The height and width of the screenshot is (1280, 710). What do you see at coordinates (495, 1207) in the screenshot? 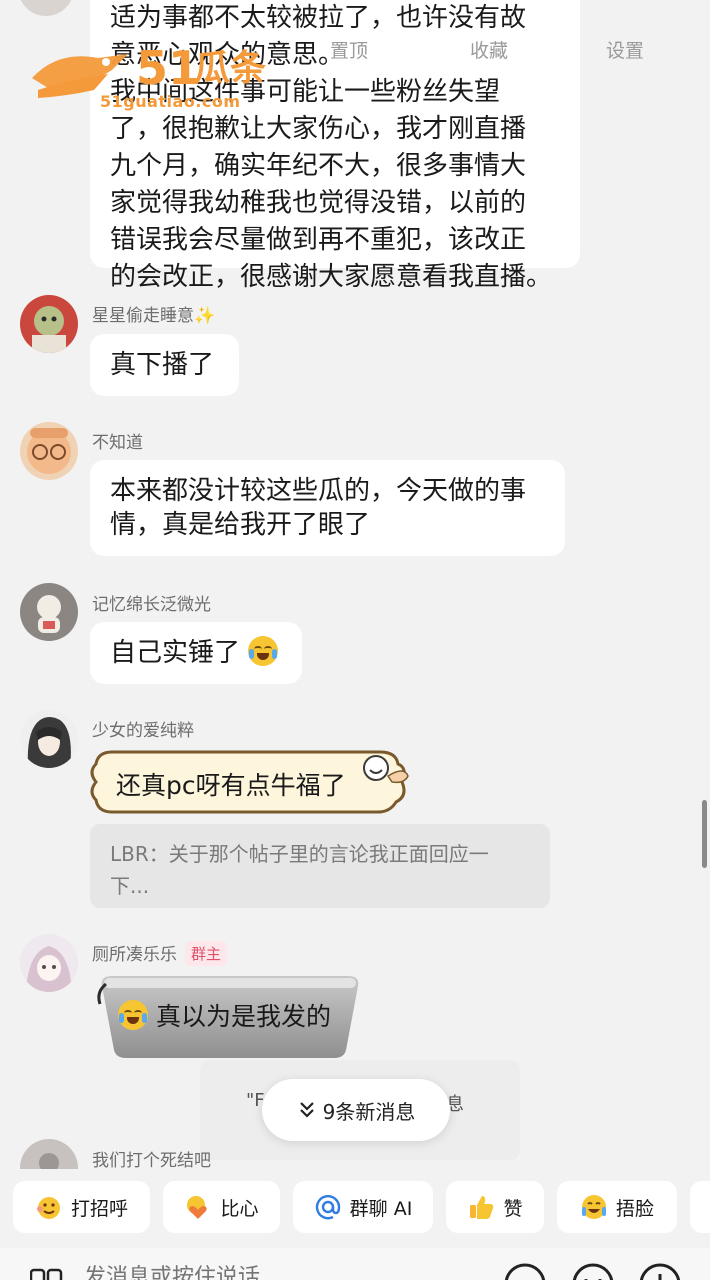
I see `quick-action-like: 赞` at bounding box center [495, 1207].